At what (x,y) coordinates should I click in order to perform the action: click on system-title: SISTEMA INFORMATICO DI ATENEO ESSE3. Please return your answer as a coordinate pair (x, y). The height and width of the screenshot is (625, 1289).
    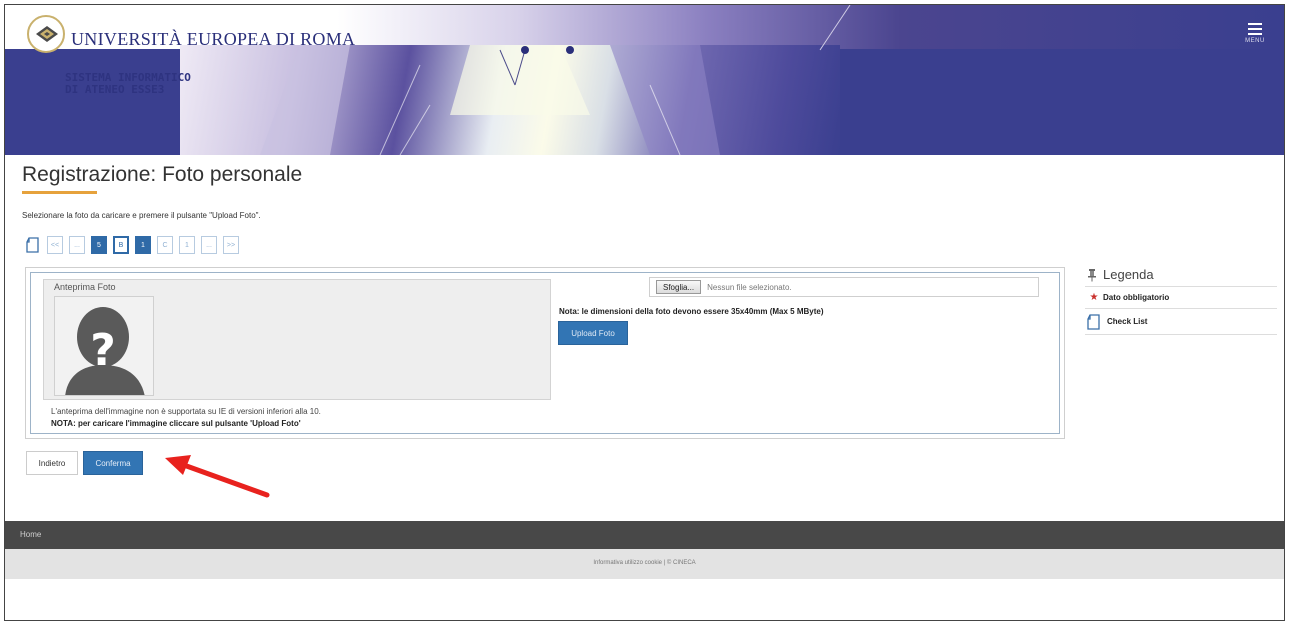
    Looking at the image, I should click on (128, 84).